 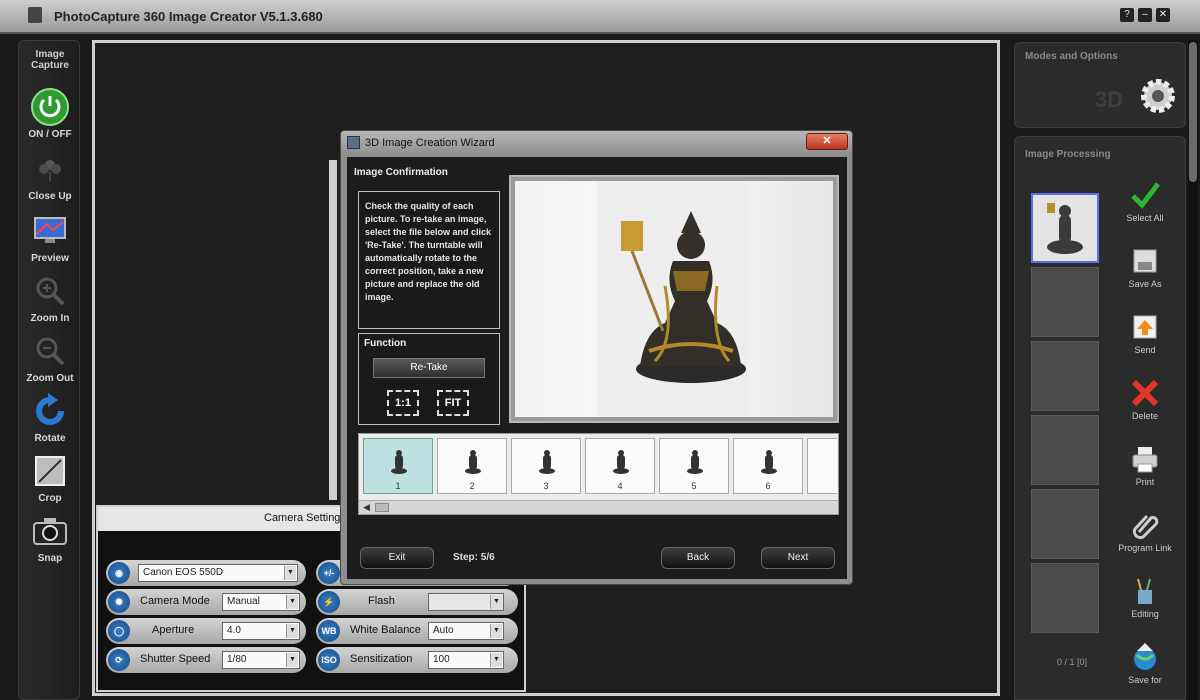 What do you see at coordinates (598, 507) in the screenshot?
I see `thumbnail-scrollbar: ◀` at bounding box center [598, 507].